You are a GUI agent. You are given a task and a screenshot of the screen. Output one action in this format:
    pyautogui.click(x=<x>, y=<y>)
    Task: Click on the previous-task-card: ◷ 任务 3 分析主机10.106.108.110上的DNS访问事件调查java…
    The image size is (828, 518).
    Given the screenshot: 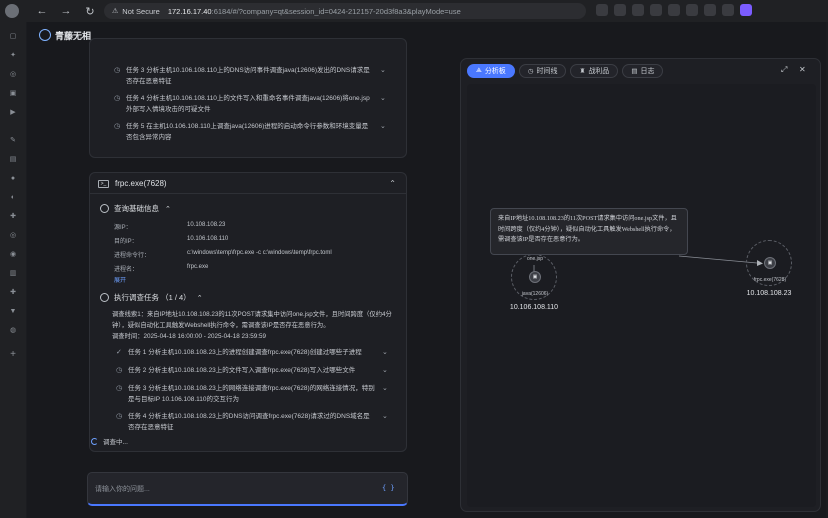 What is the action you would take?
    pyautogui.click(x=248, y=98)
    